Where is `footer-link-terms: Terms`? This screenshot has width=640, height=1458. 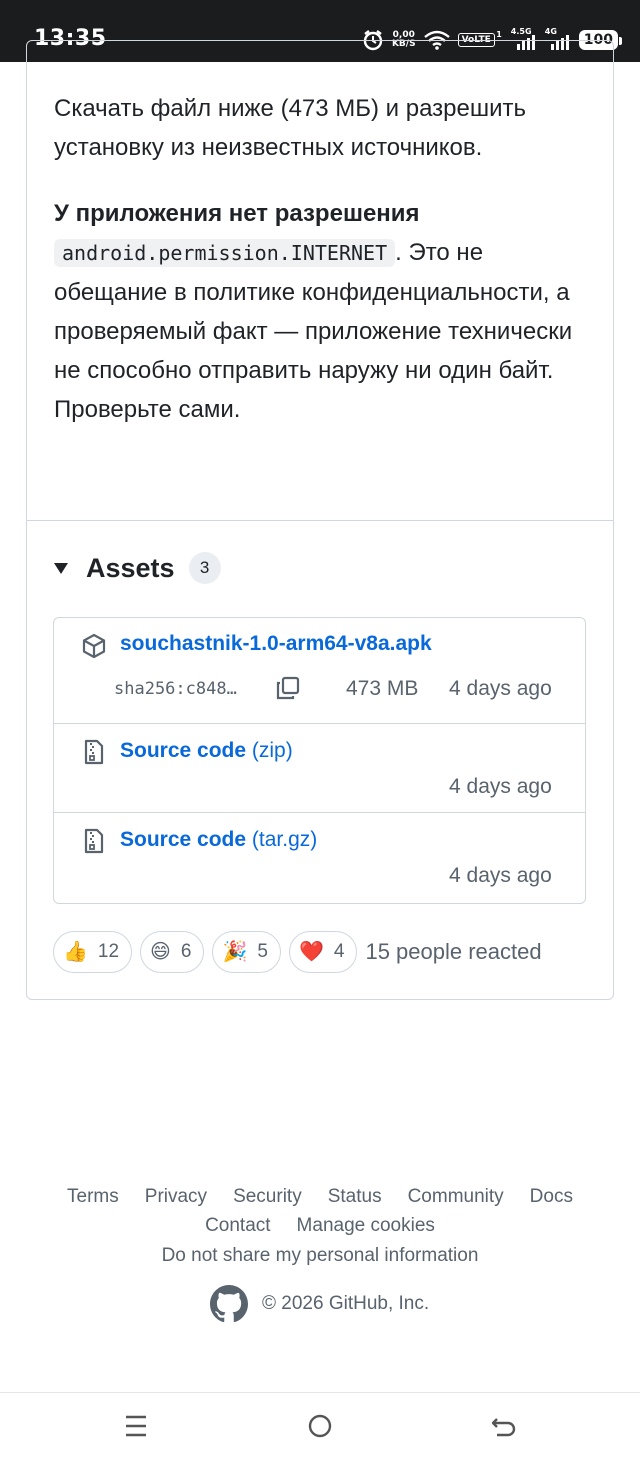 footer-link-terms: Terms is located at coordinates (93, 1197).